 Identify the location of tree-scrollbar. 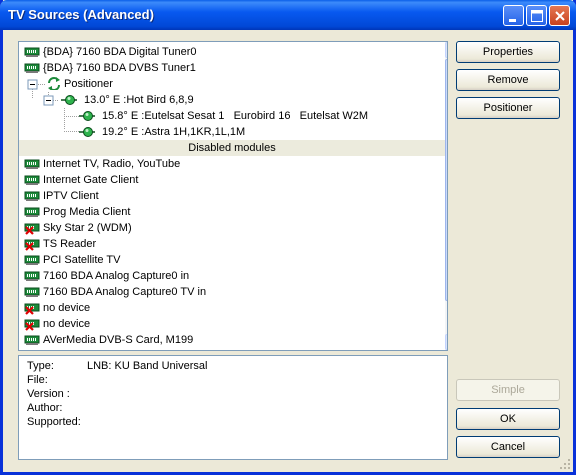
(446, 196).